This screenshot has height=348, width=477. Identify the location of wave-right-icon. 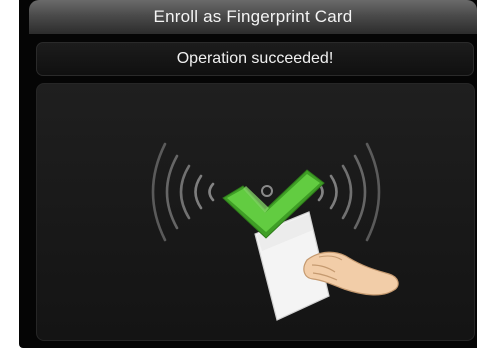
(349, 192).